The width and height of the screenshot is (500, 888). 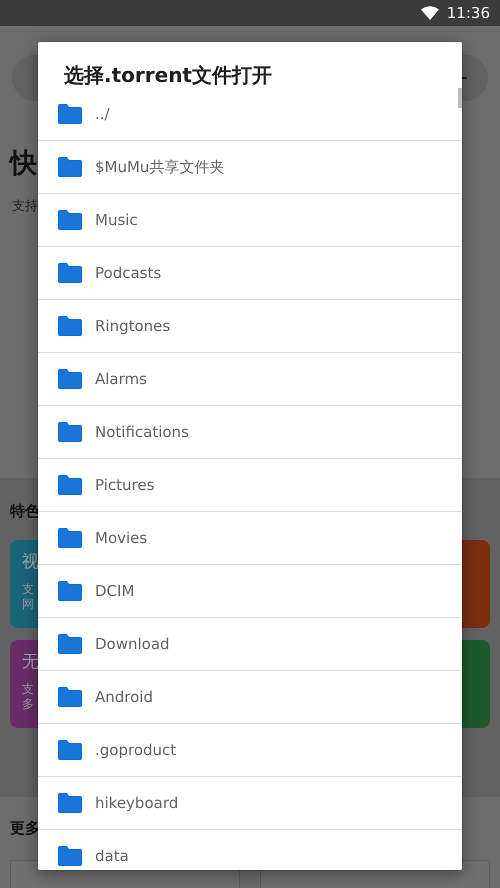 I want to click on card-text: 网, so click(x=28, y=604).